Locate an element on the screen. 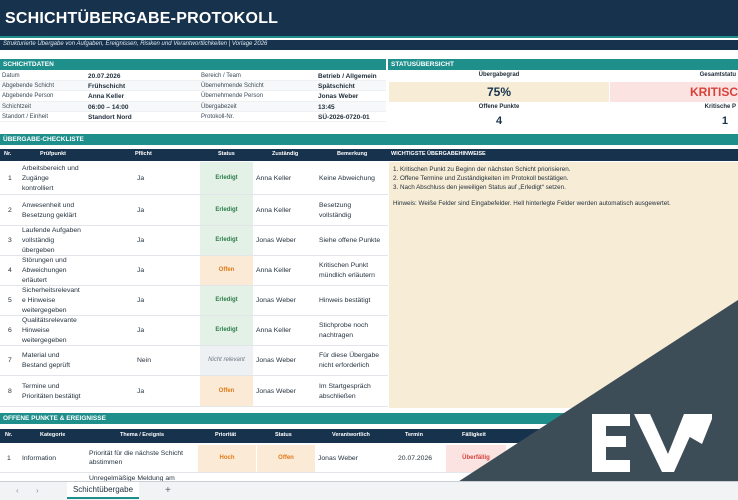 The height and width of the screenshot is (500, 738). kritische-punkte-label: Kritische P is located at coordinates (720, 107).